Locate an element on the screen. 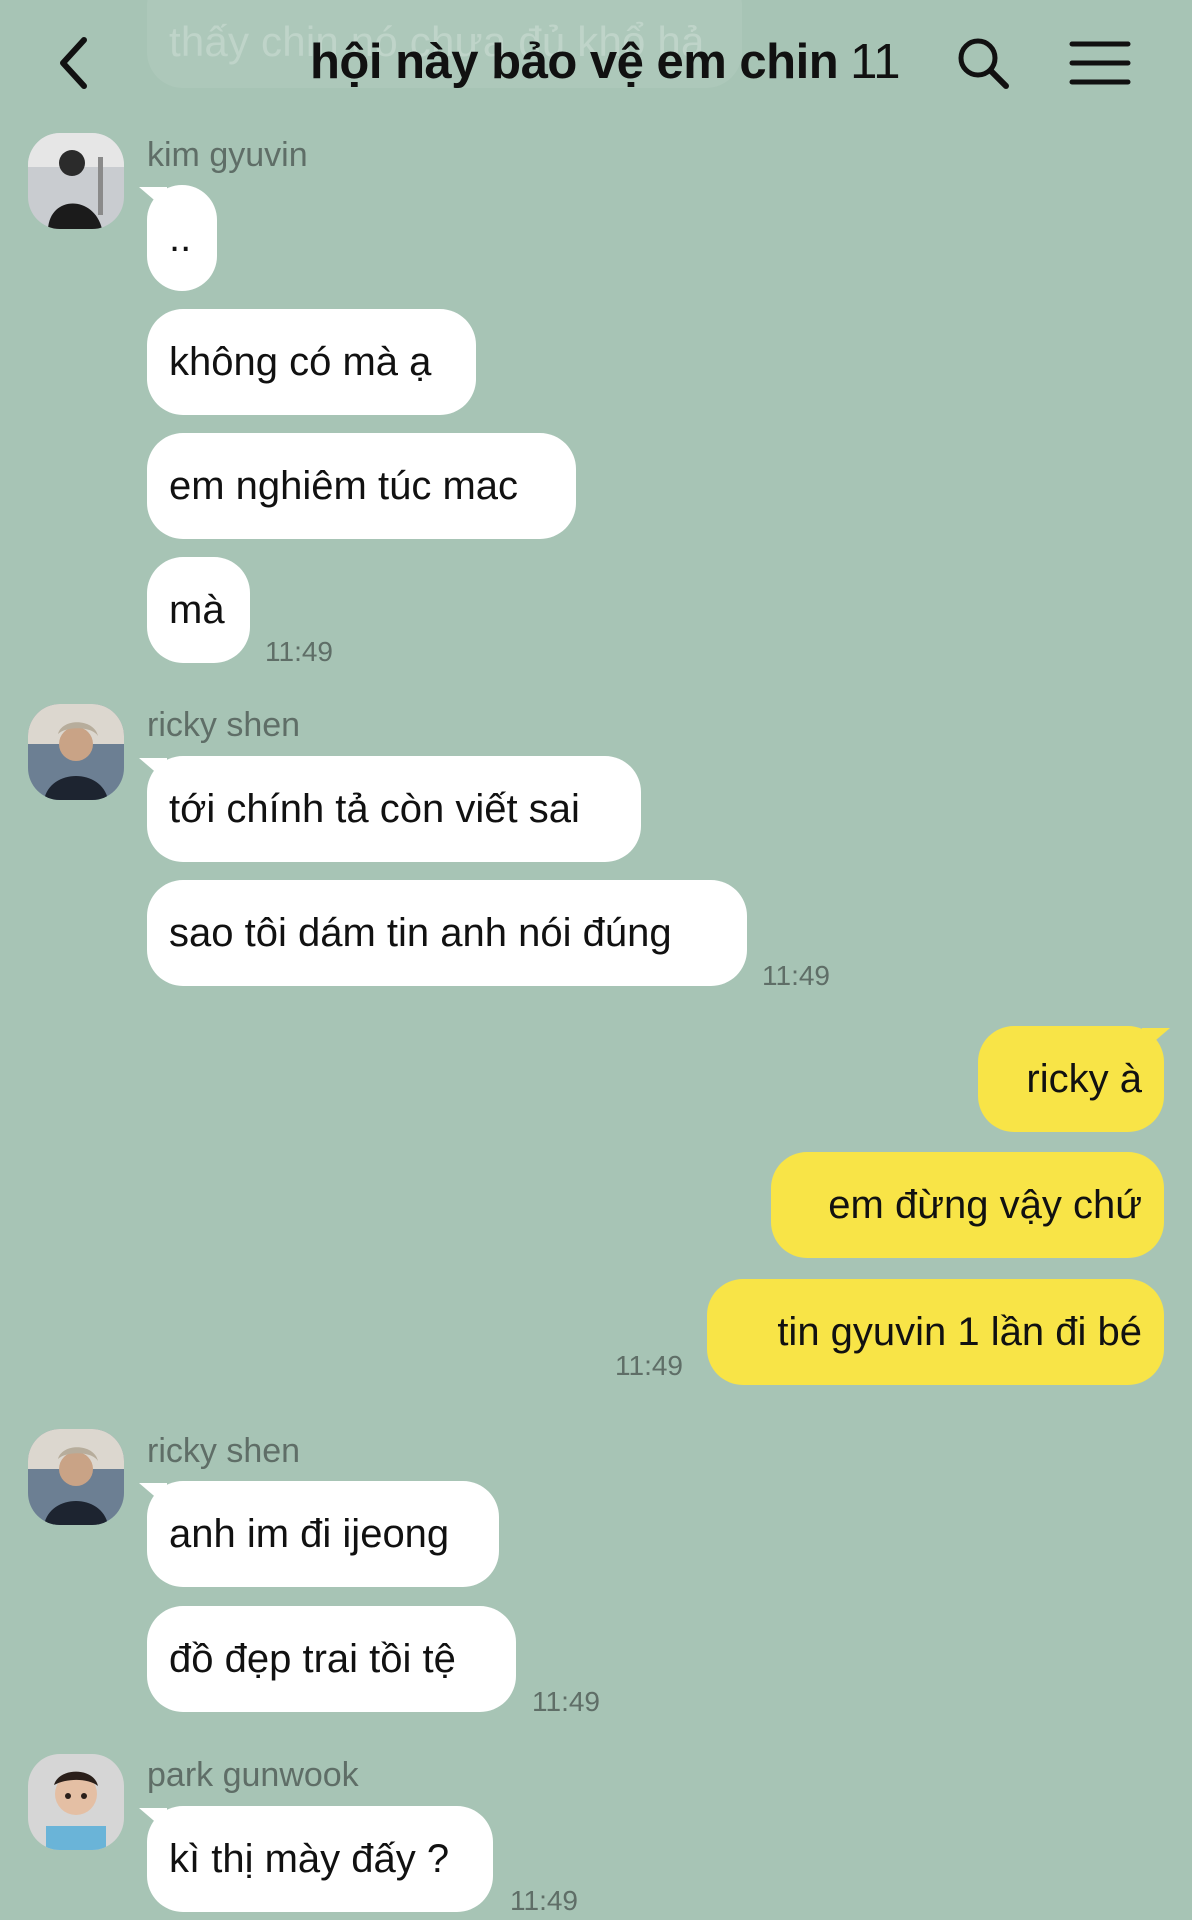 The height and width of the screenshot is (1920, 1192). message-bubble: anh im đi ijeong is located at coordinates (323, 1534).